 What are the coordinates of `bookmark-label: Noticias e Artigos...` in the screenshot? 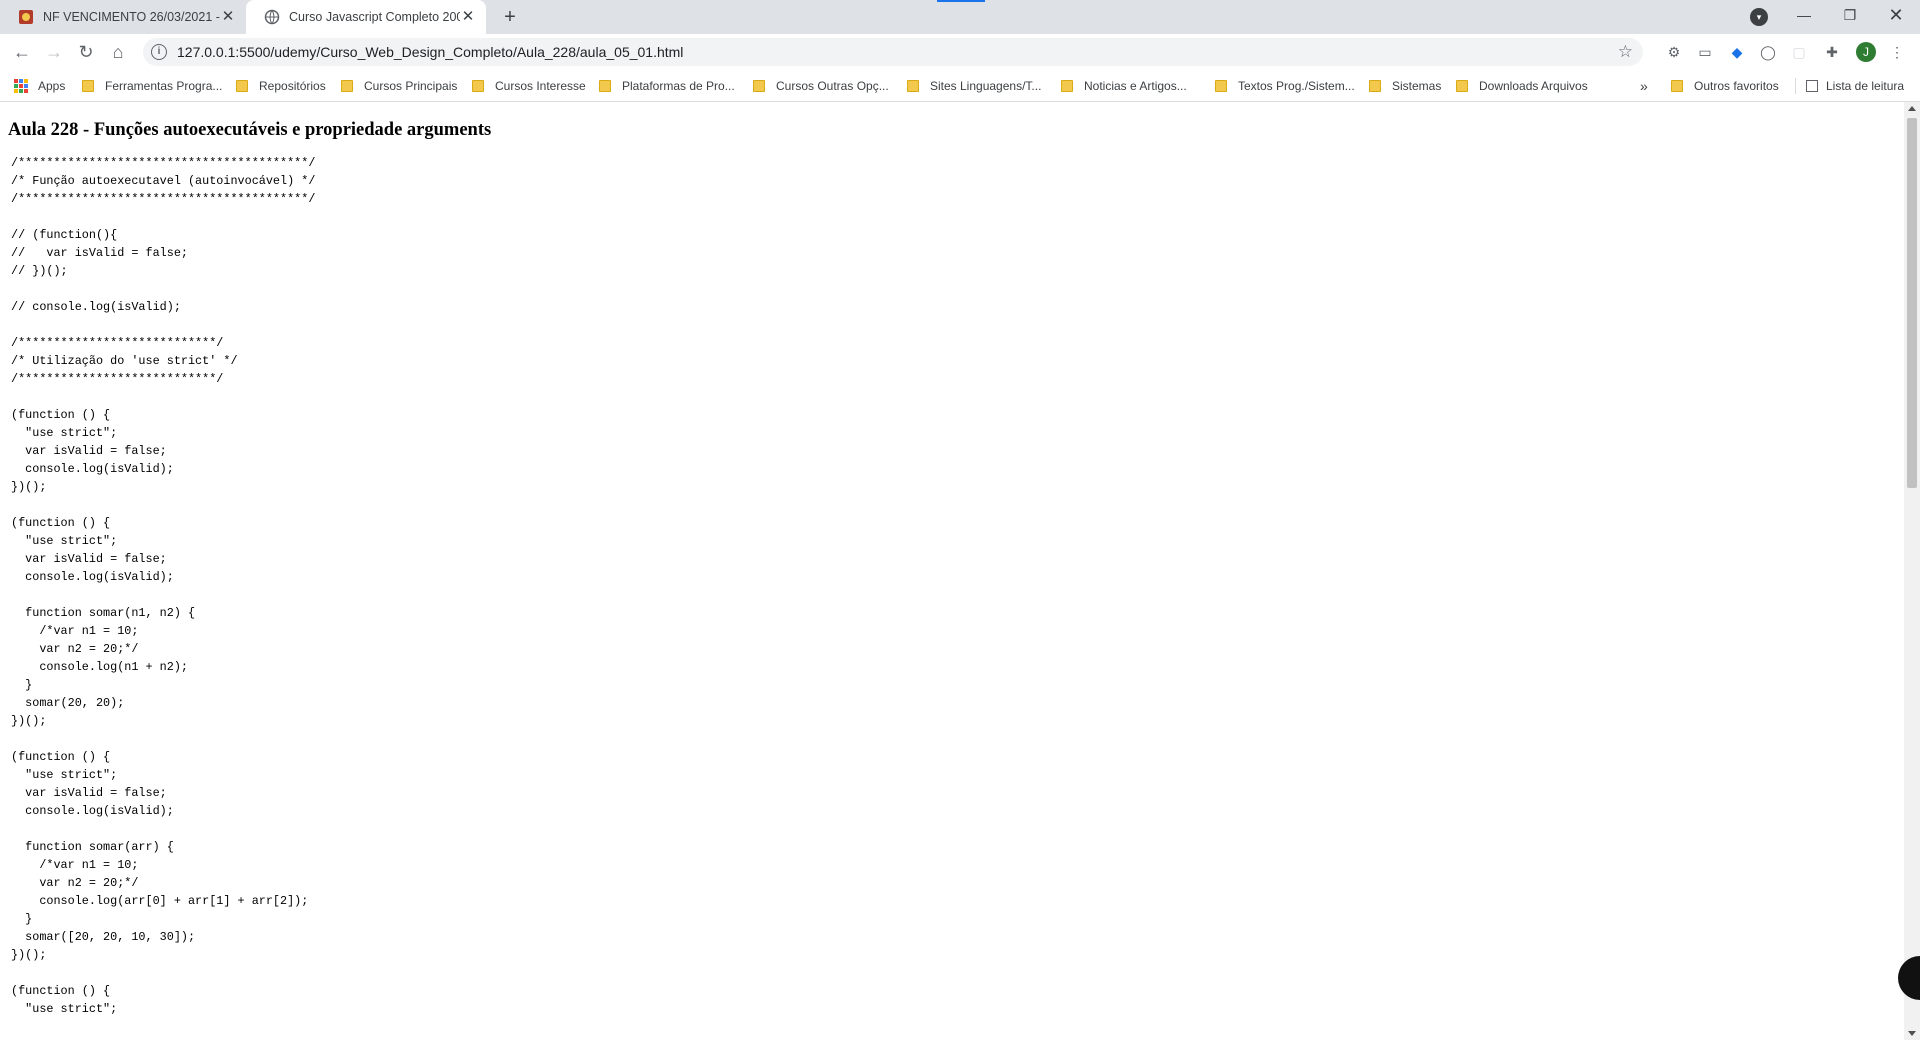 It's located at (1135, 86).